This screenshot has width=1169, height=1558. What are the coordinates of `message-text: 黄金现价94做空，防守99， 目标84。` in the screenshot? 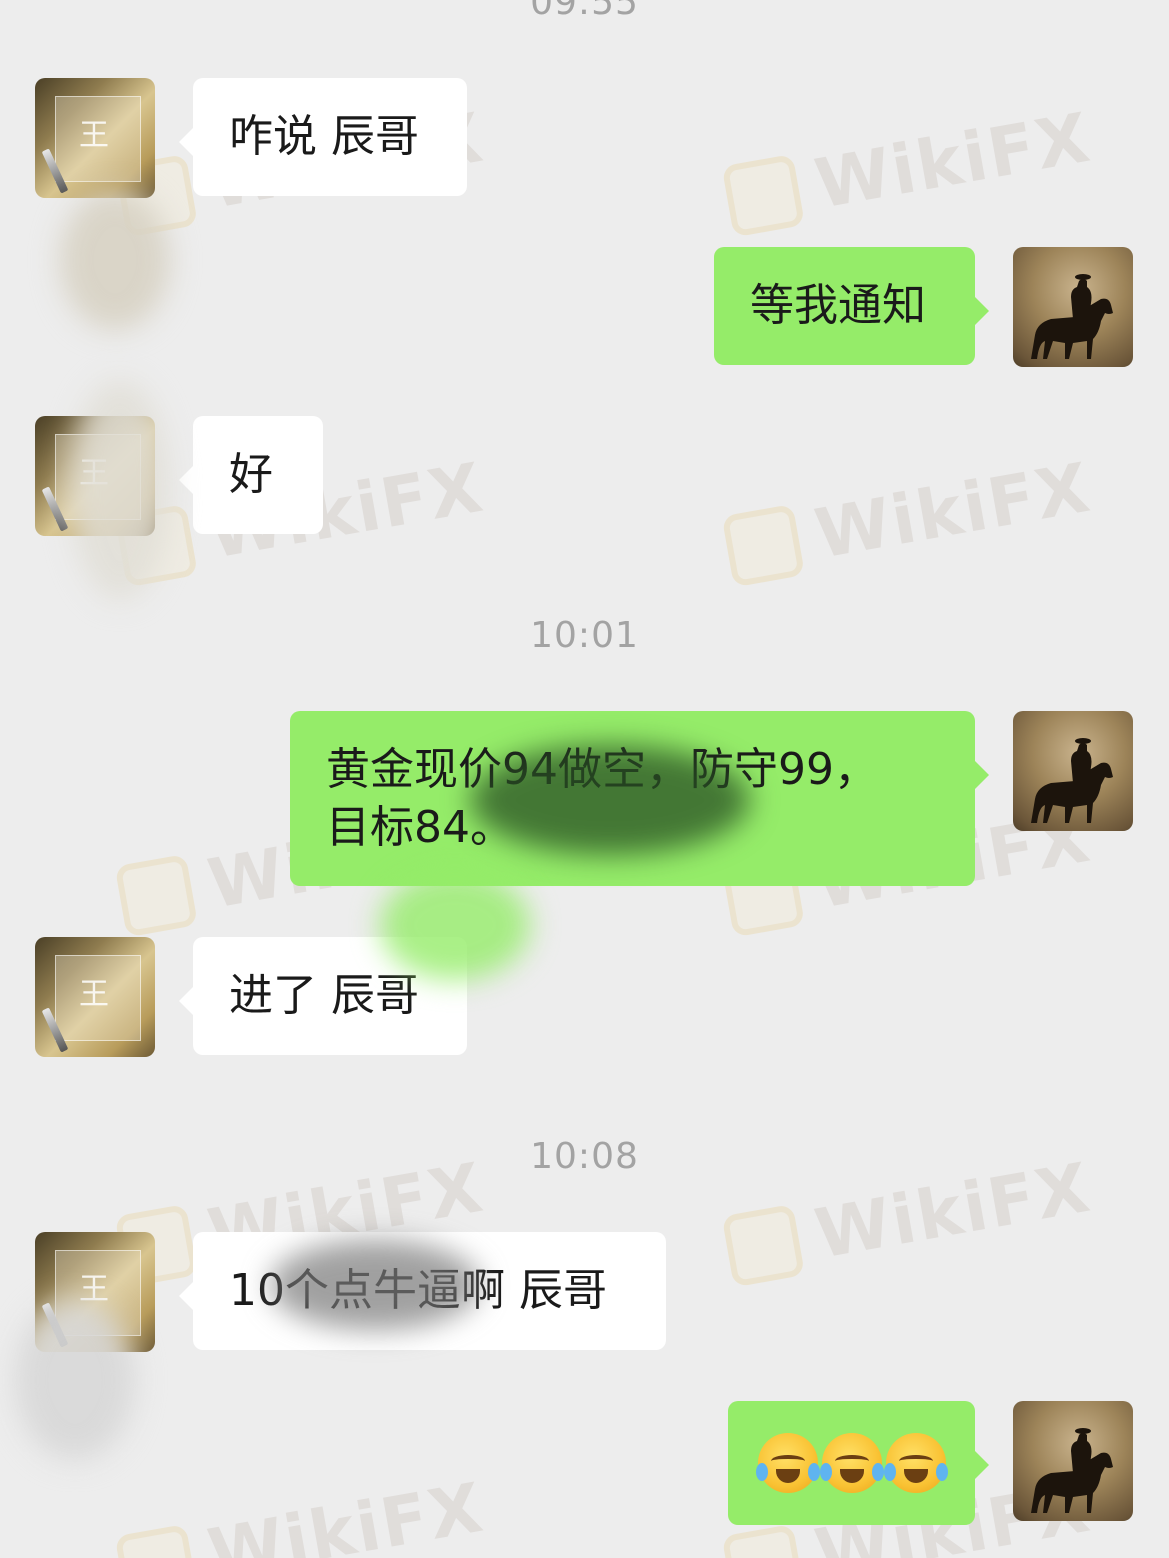 It's located at (602, 798).